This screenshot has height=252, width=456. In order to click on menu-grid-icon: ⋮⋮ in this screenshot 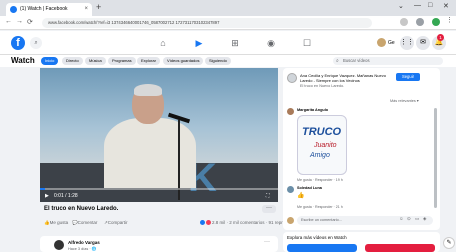, I will do `click(407, 43)`.